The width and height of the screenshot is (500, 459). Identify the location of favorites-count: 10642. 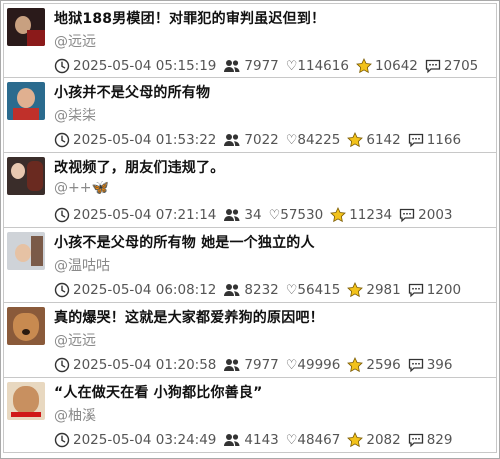
(396, 66).